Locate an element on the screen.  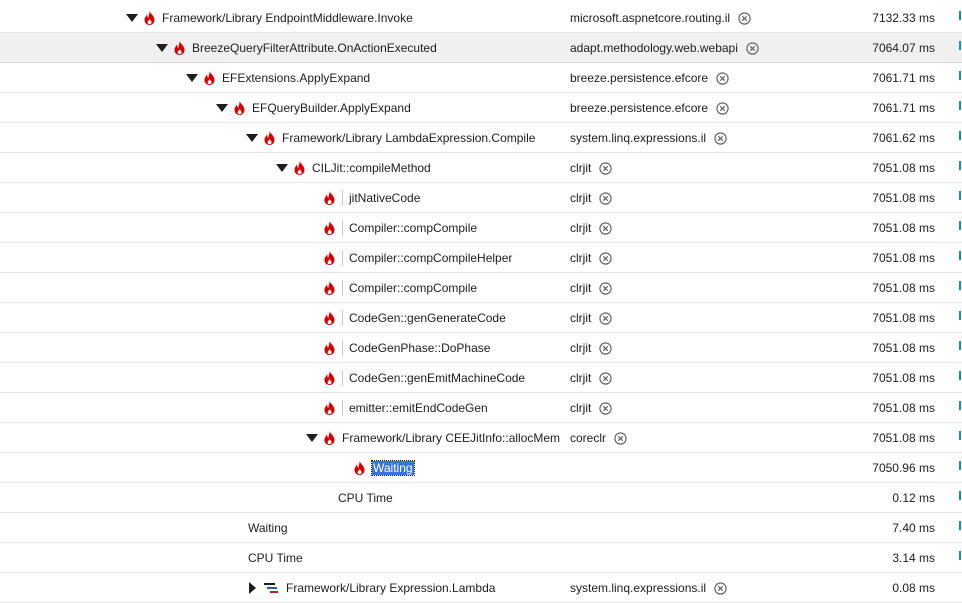
module-cell: adapt.methodology.web.webapi is located at coordinates (664, 48).